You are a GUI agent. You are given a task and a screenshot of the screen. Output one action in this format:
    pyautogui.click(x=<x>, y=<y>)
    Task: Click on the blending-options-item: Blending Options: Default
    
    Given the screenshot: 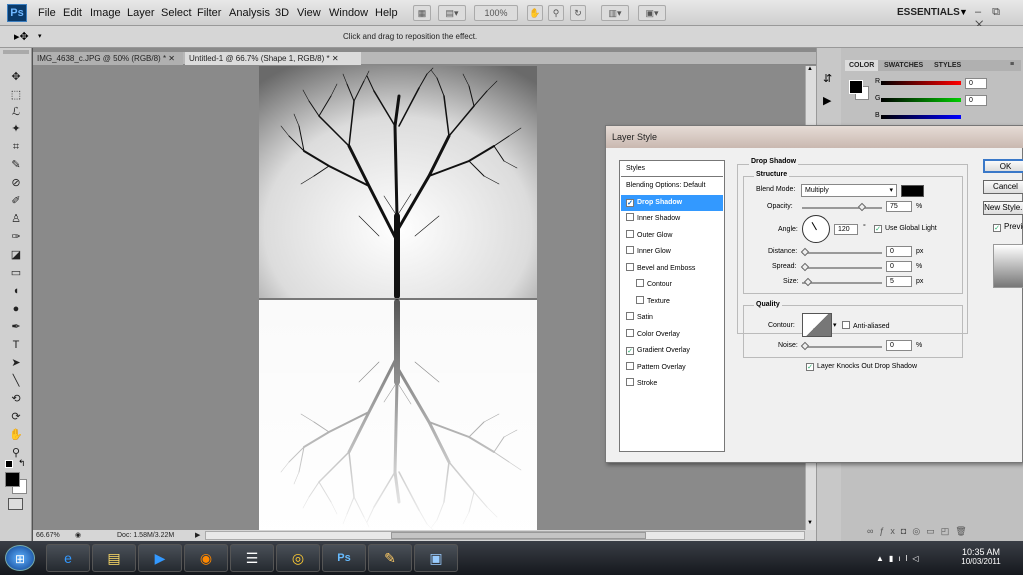 What is the action you would take?
    pyautogui.click(x=672, y=186)
    